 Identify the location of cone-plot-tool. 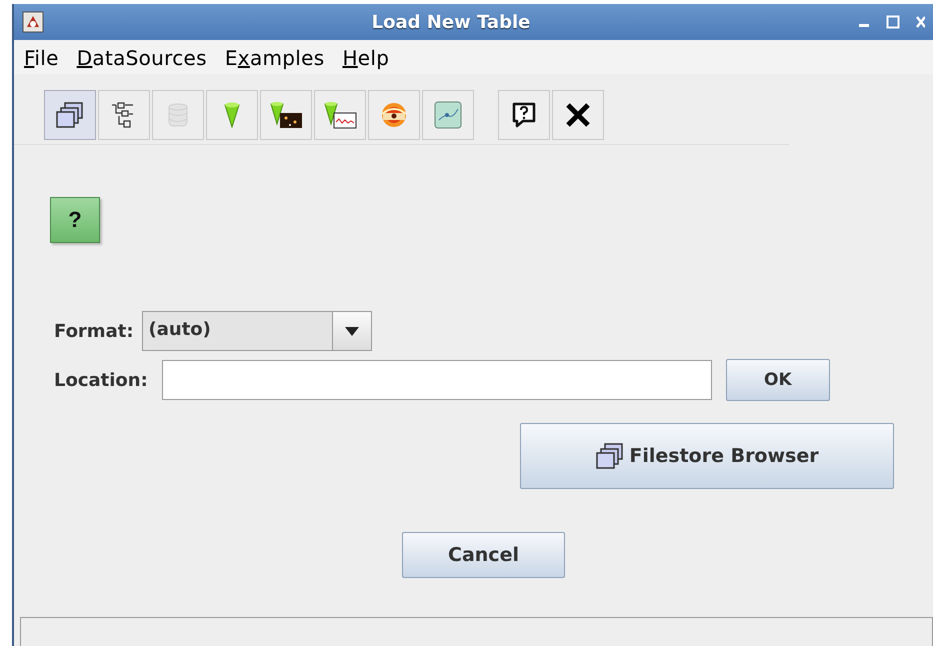
(340, 115).